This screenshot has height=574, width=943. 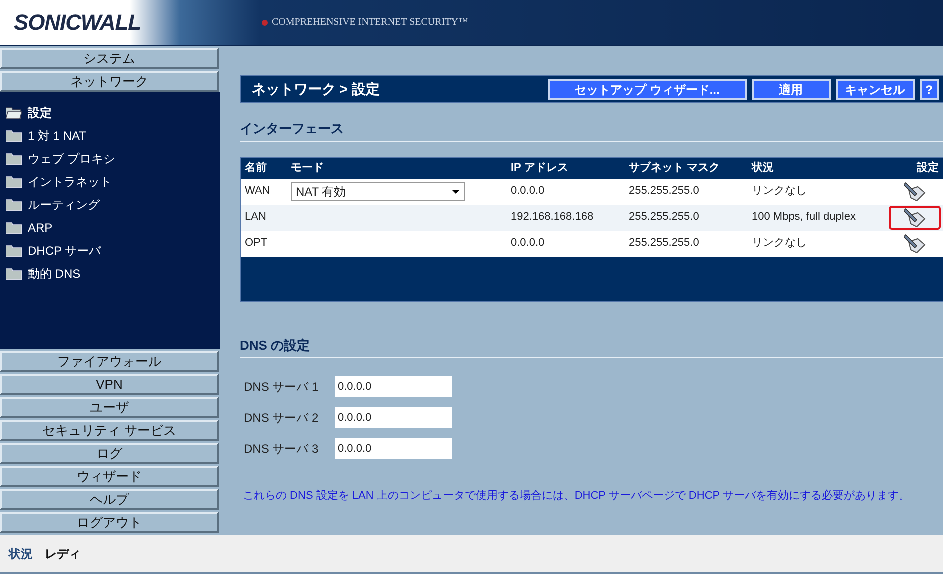 What do you see at coordinates (257, 244) in the screenshot?
I see `table-cell-text: OPT` at bounding box center [257, 244].